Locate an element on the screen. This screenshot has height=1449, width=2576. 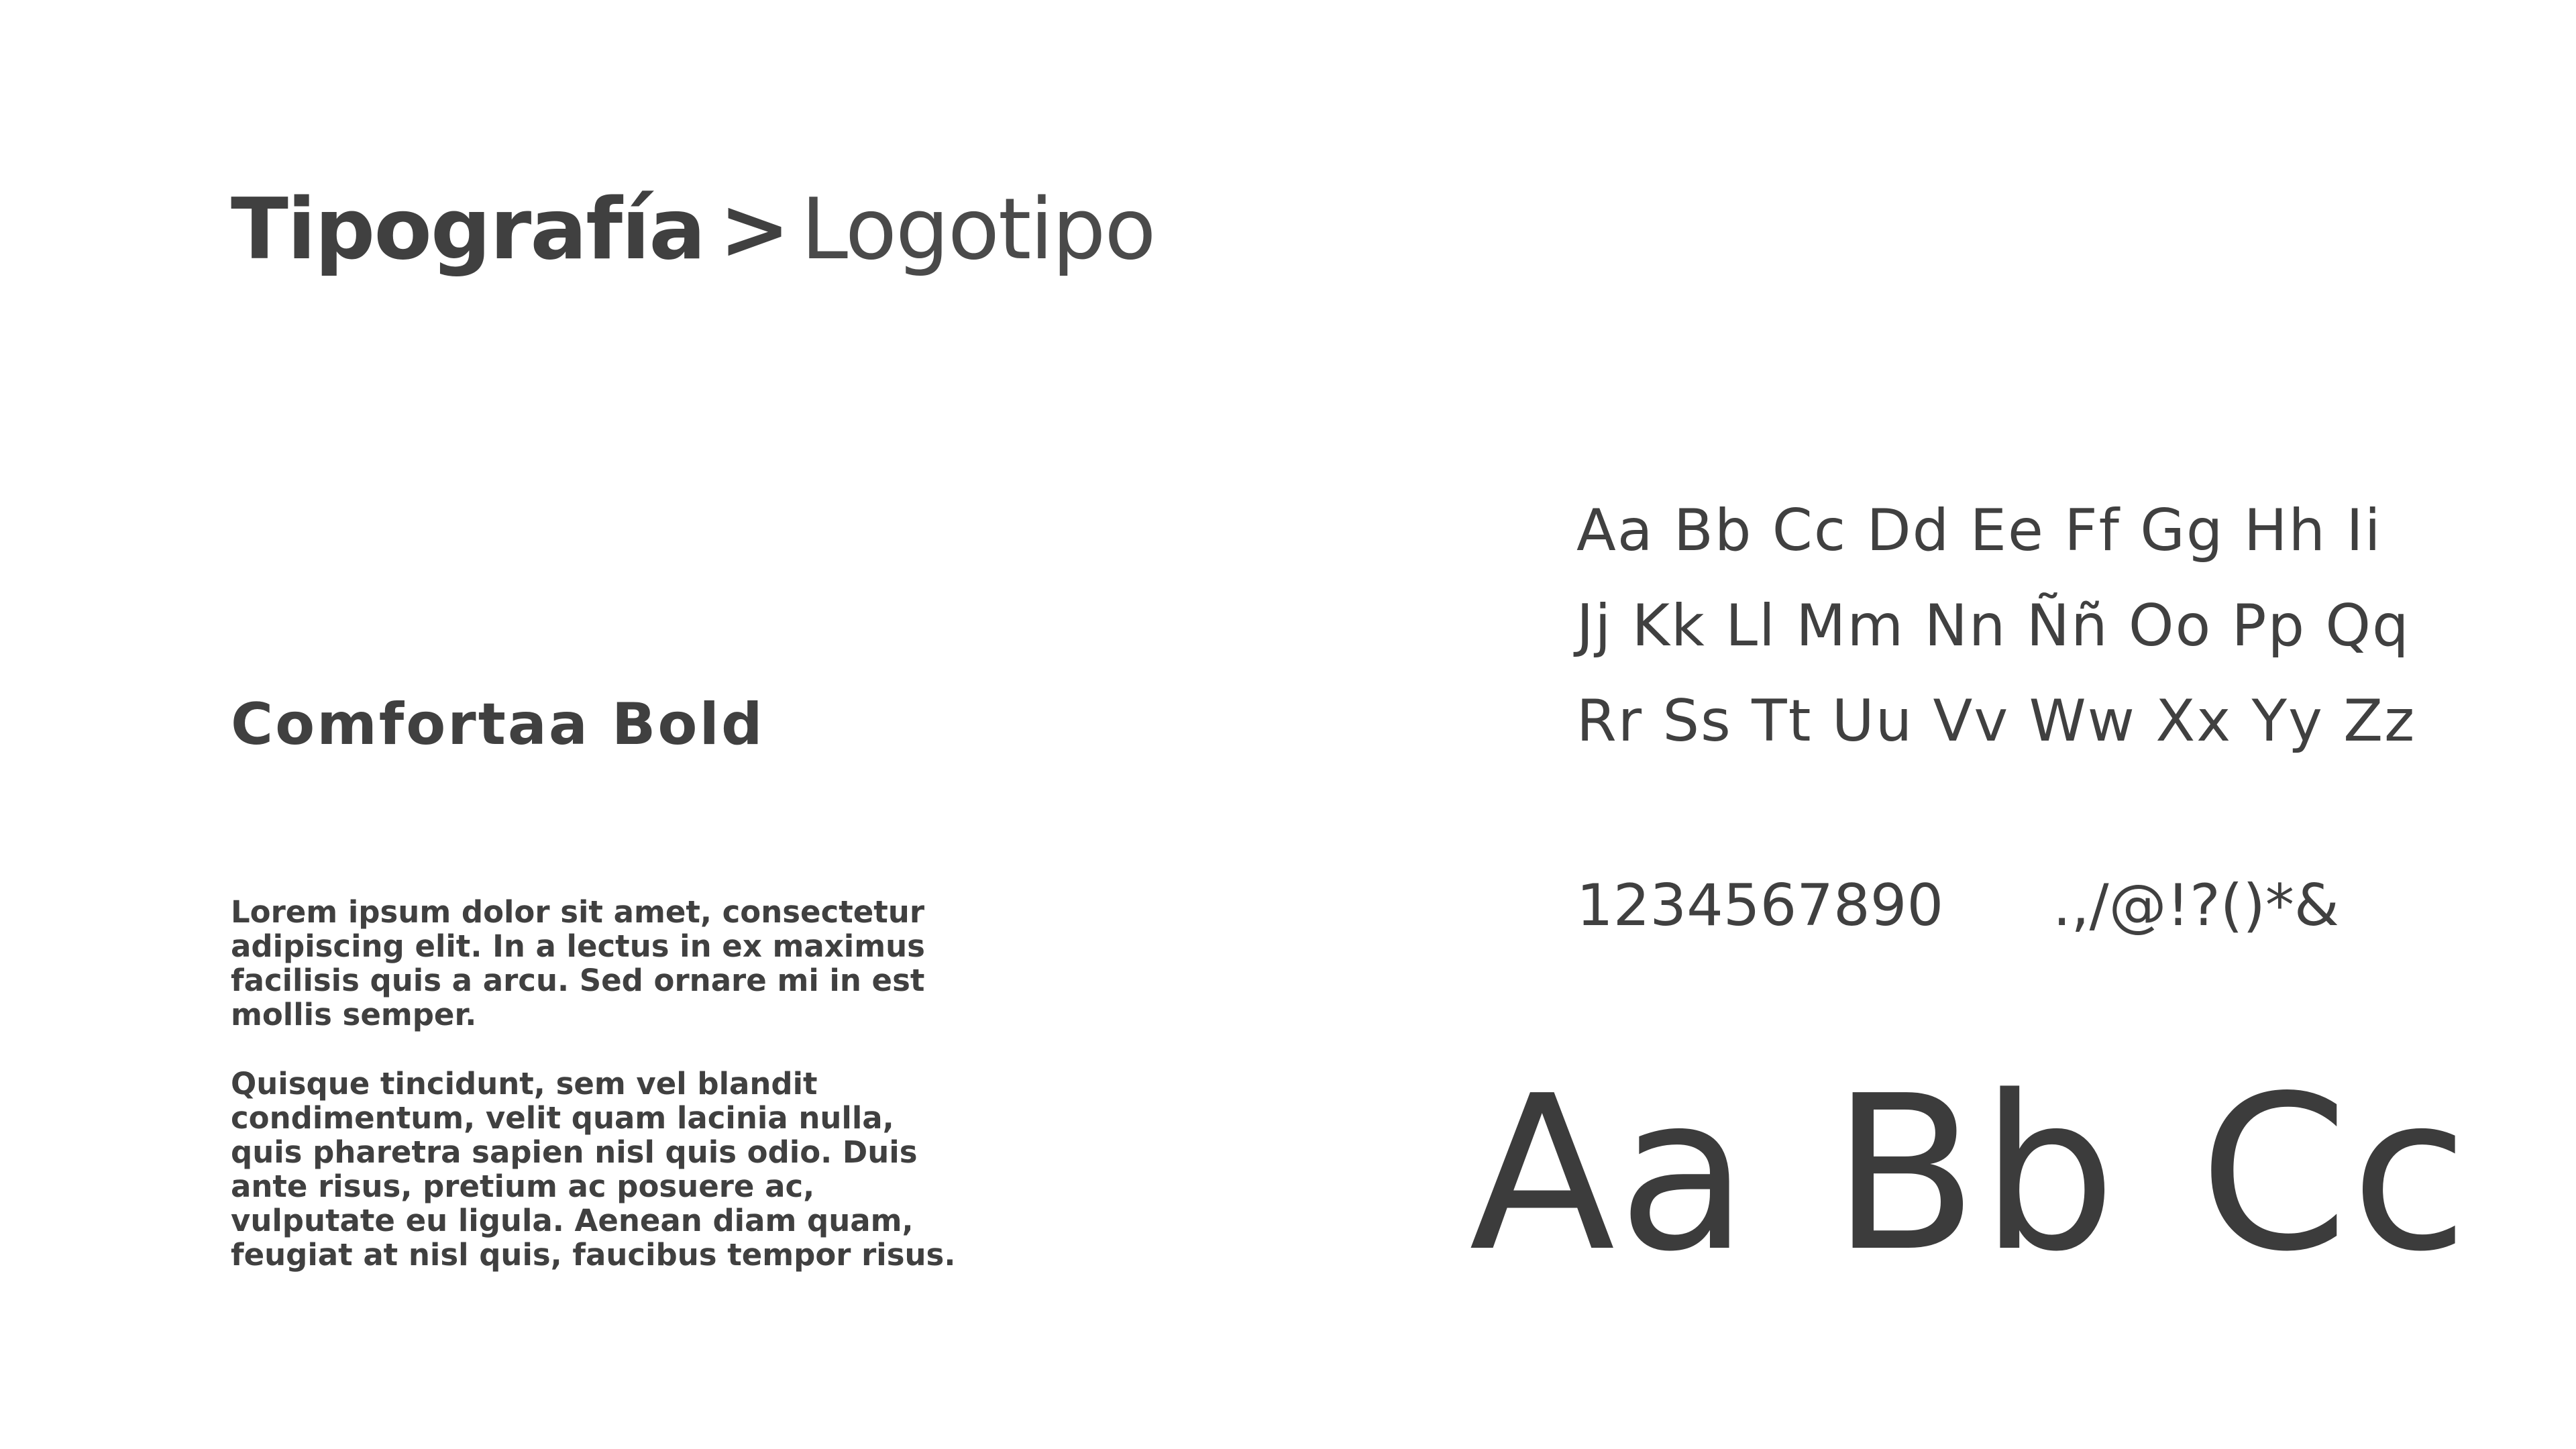
alphabet-line-1: Aa Bb Cc Dd Ee Ff Gg Hh Ii is located at coordinates (1979, 530).